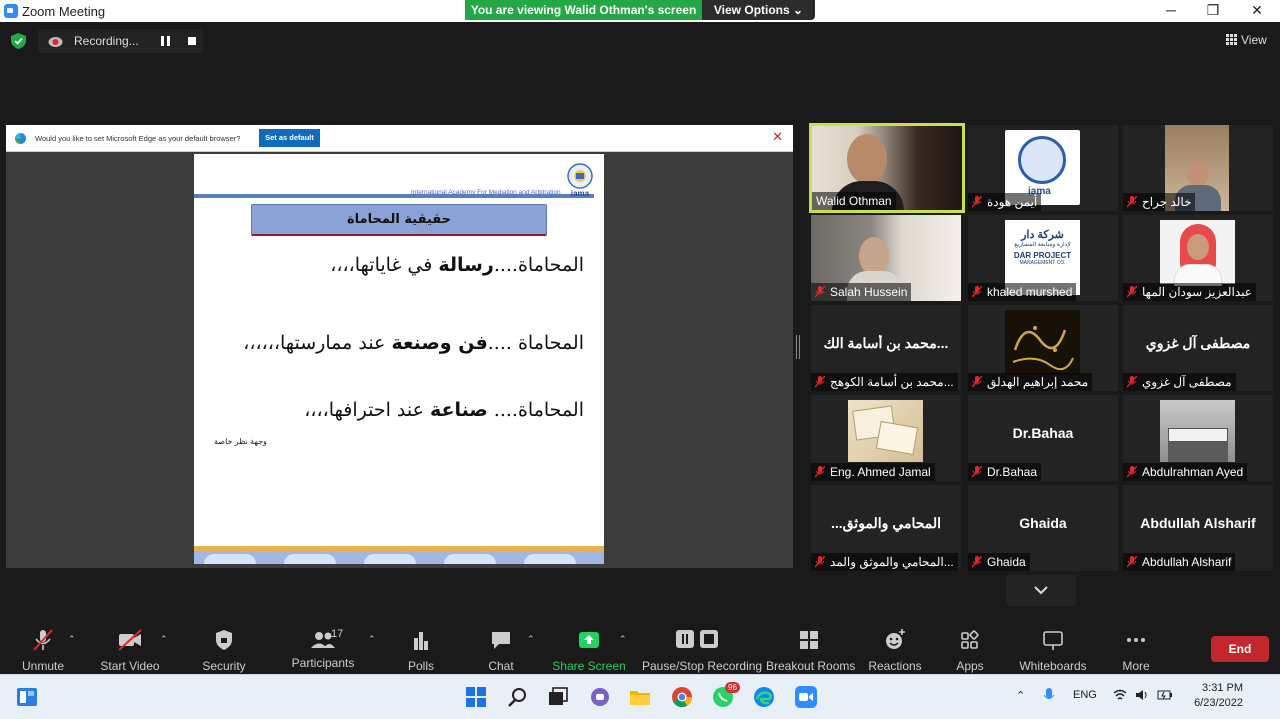 The height and width of the screenshot is (719, 1280). I want to click on participant-name-bar: عبدالعزيز سودان المها, so click(1189, 292).